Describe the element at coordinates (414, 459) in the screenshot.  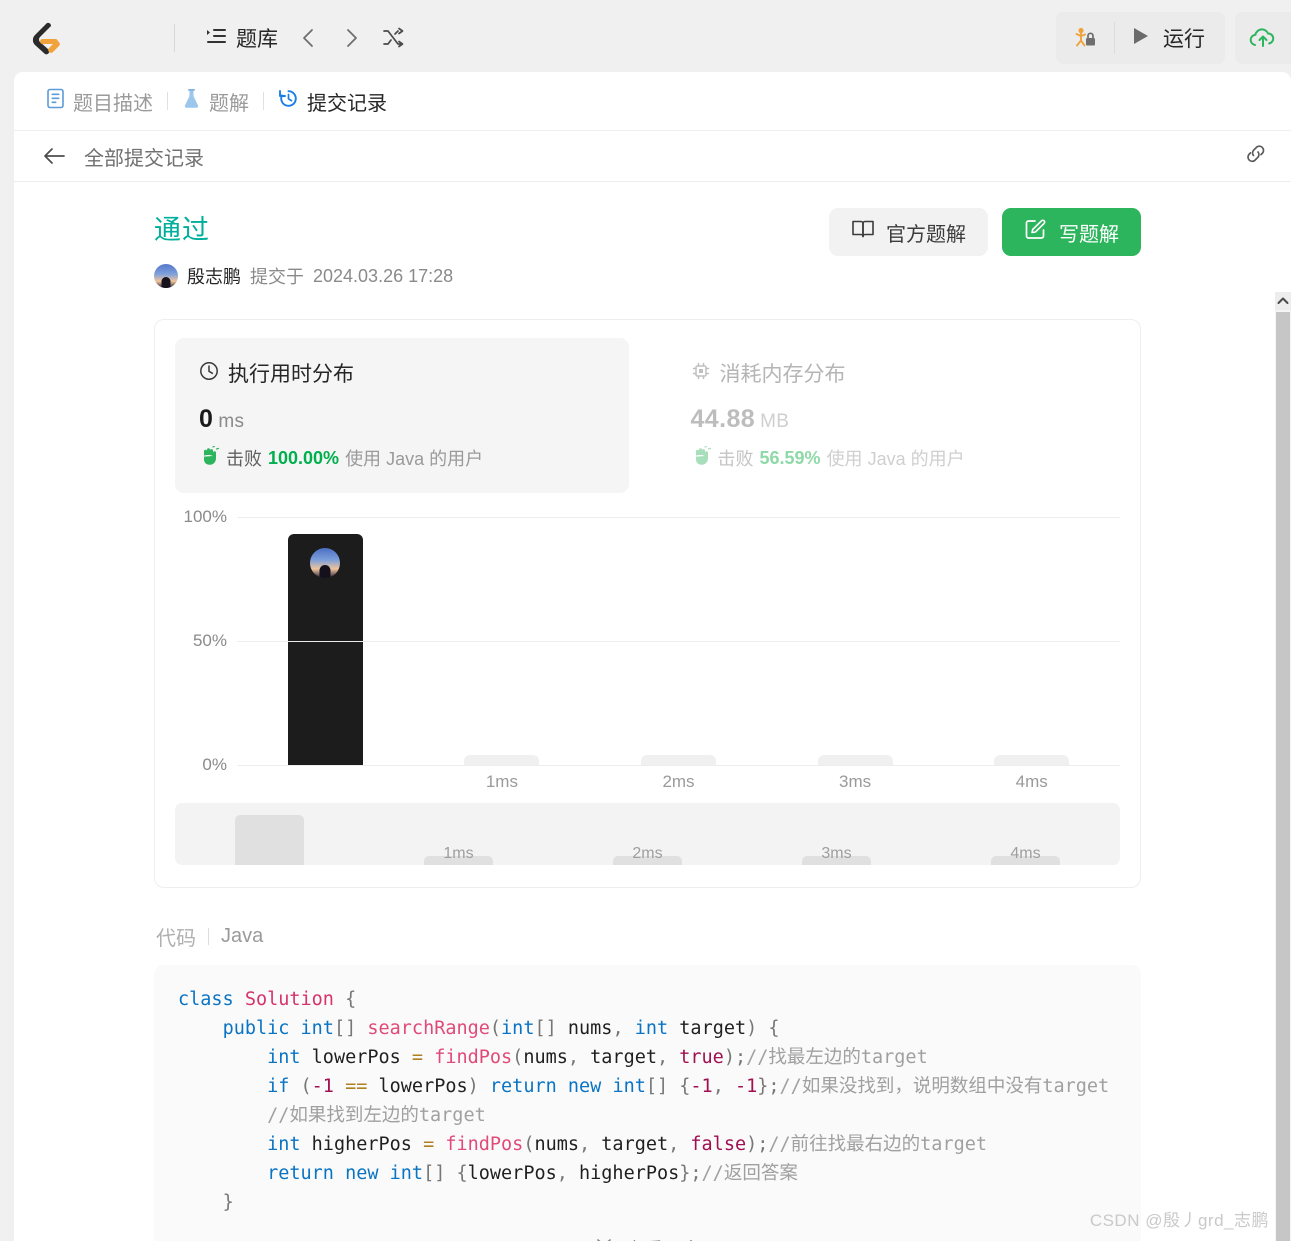
I see `runtime-beat-suffix: 使用 Java 的用户` at that location.